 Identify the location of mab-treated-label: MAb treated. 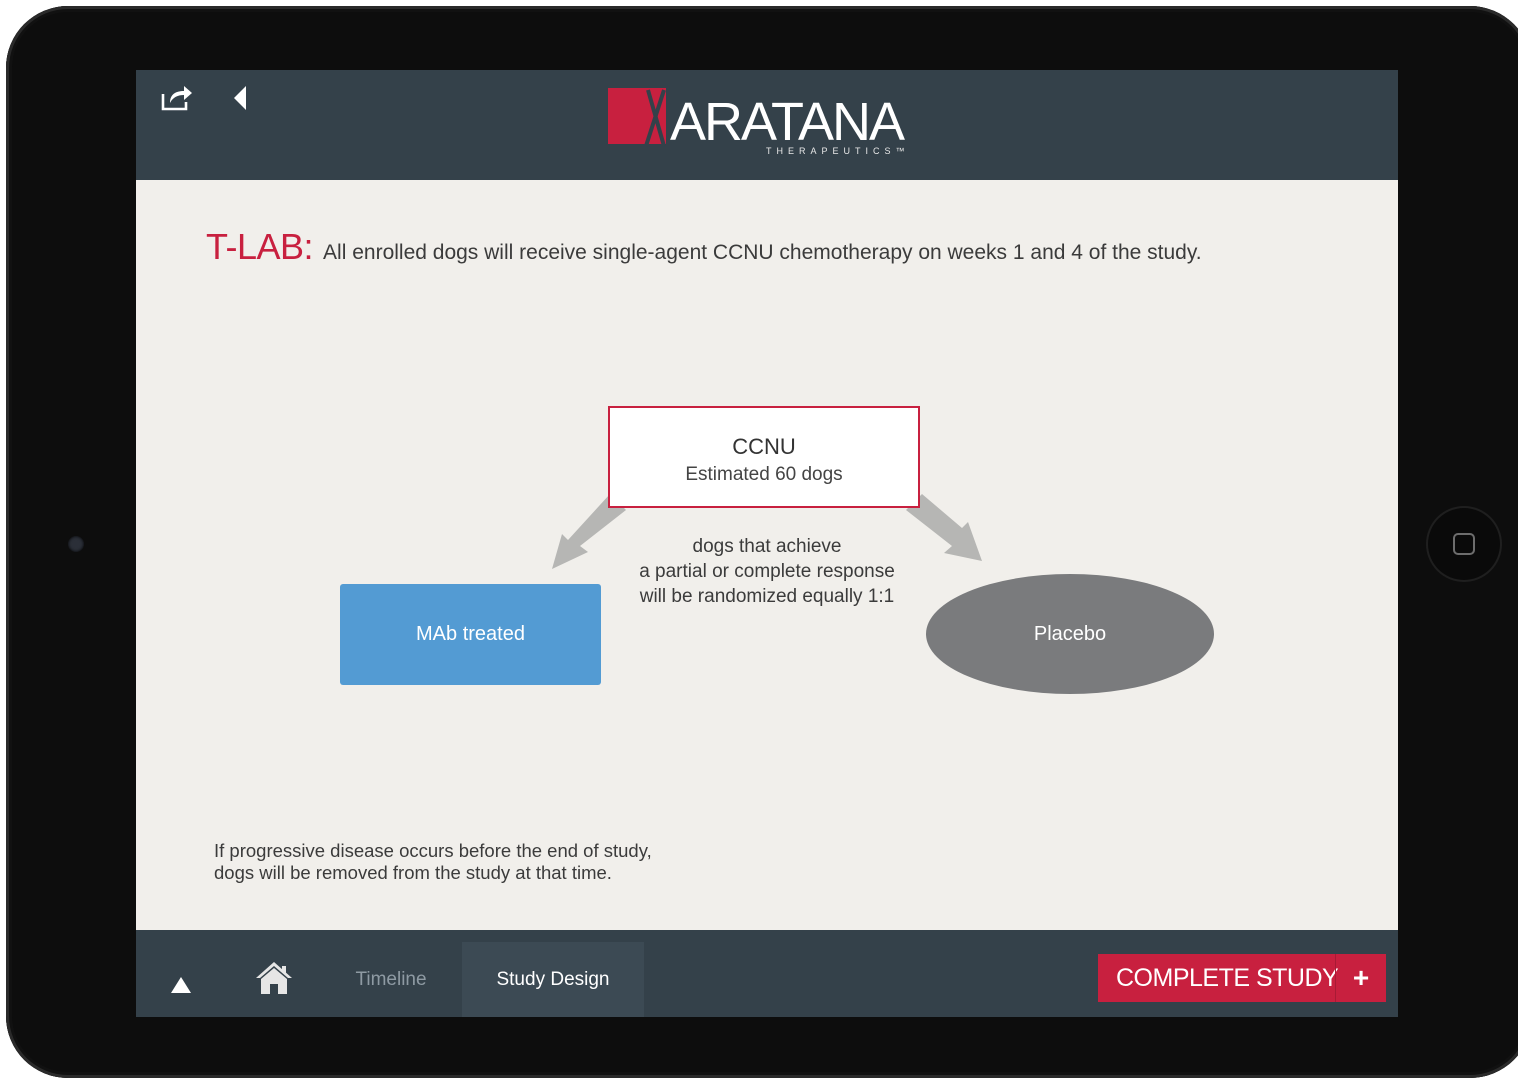
(470, 634).